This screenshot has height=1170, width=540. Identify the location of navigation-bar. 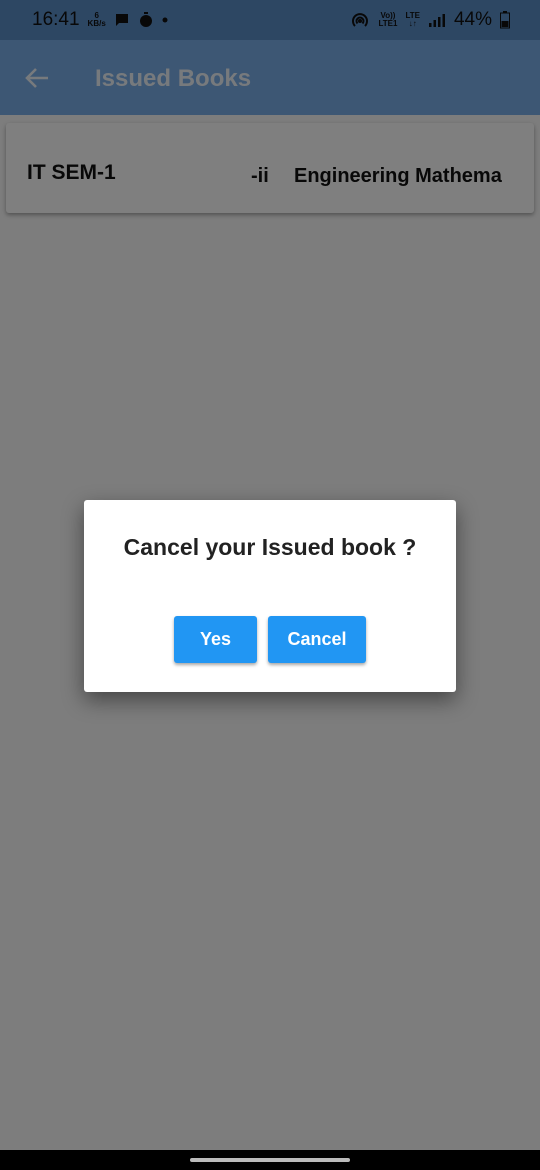
(270, 1160).